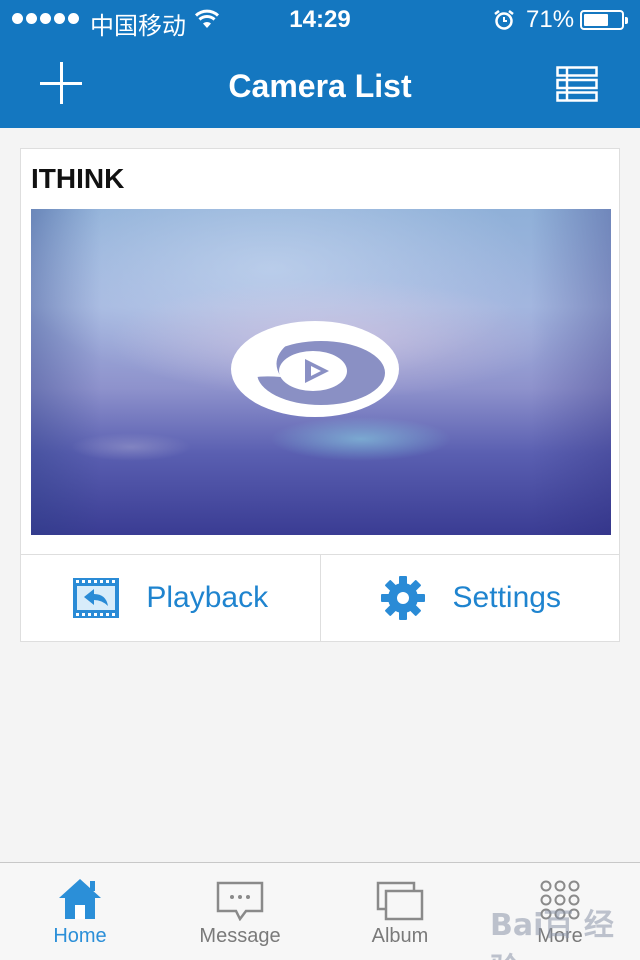 The width and height of the screenshot is (640, 960). I want to click on tab-message-label: Message, so click(240, 936).